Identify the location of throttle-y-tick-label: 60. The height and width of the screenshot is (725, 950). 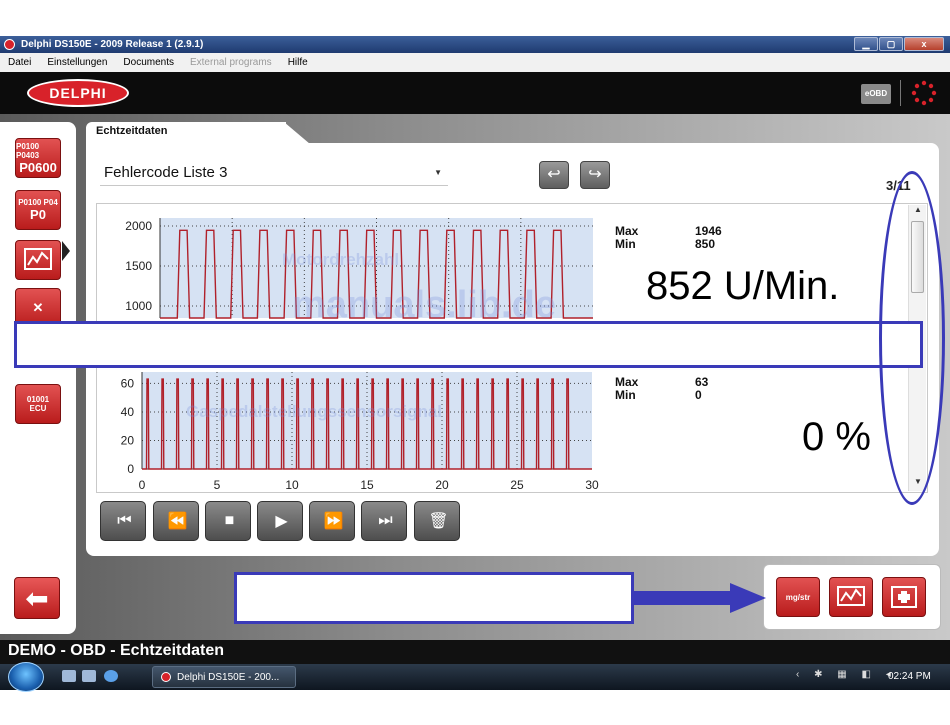
(128, 383).